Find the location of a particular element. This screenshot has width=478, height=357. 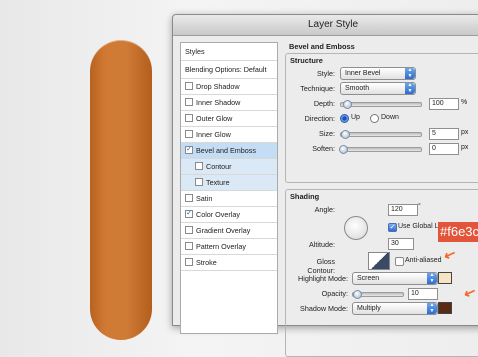

highlight-opacity-input: 10 is located at coordinates (423, 294).